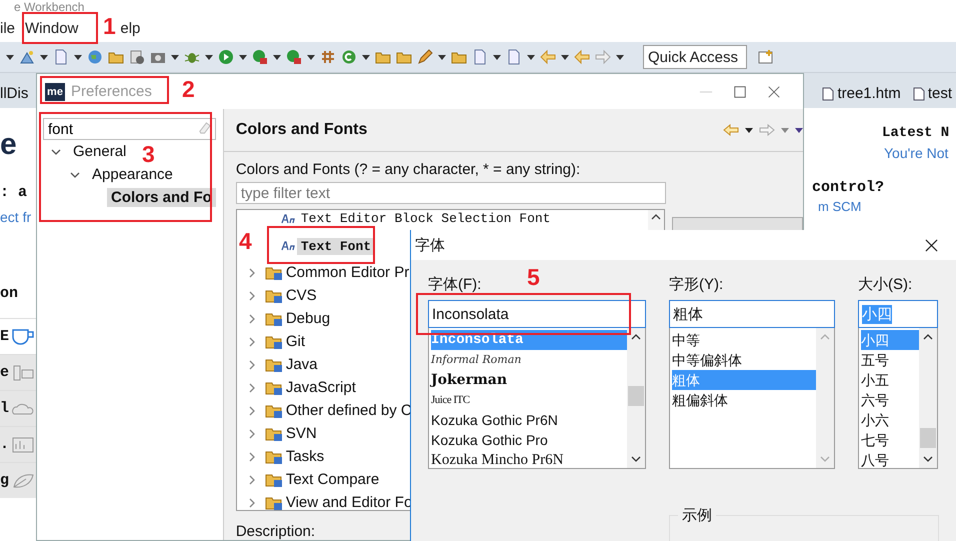 This screenshot has width=956, height=541. What do you see at coordinates (23, 337) in the screenshot?
I see `cup-icon` at bounding box center [23, 337].